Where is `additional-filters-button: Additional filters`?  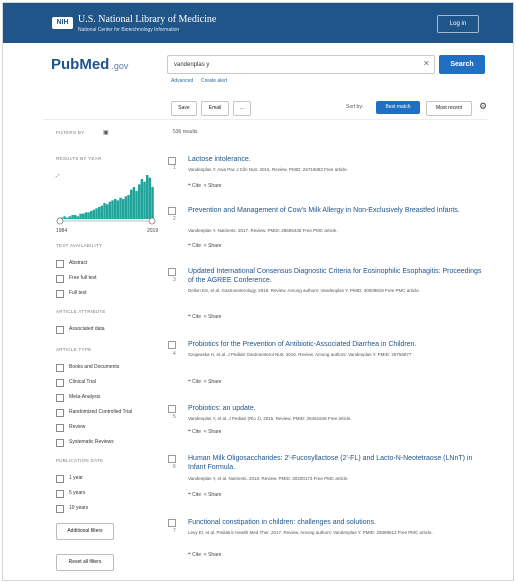 additional-filters-button: Additional filters is located at coordinates (85, 531).